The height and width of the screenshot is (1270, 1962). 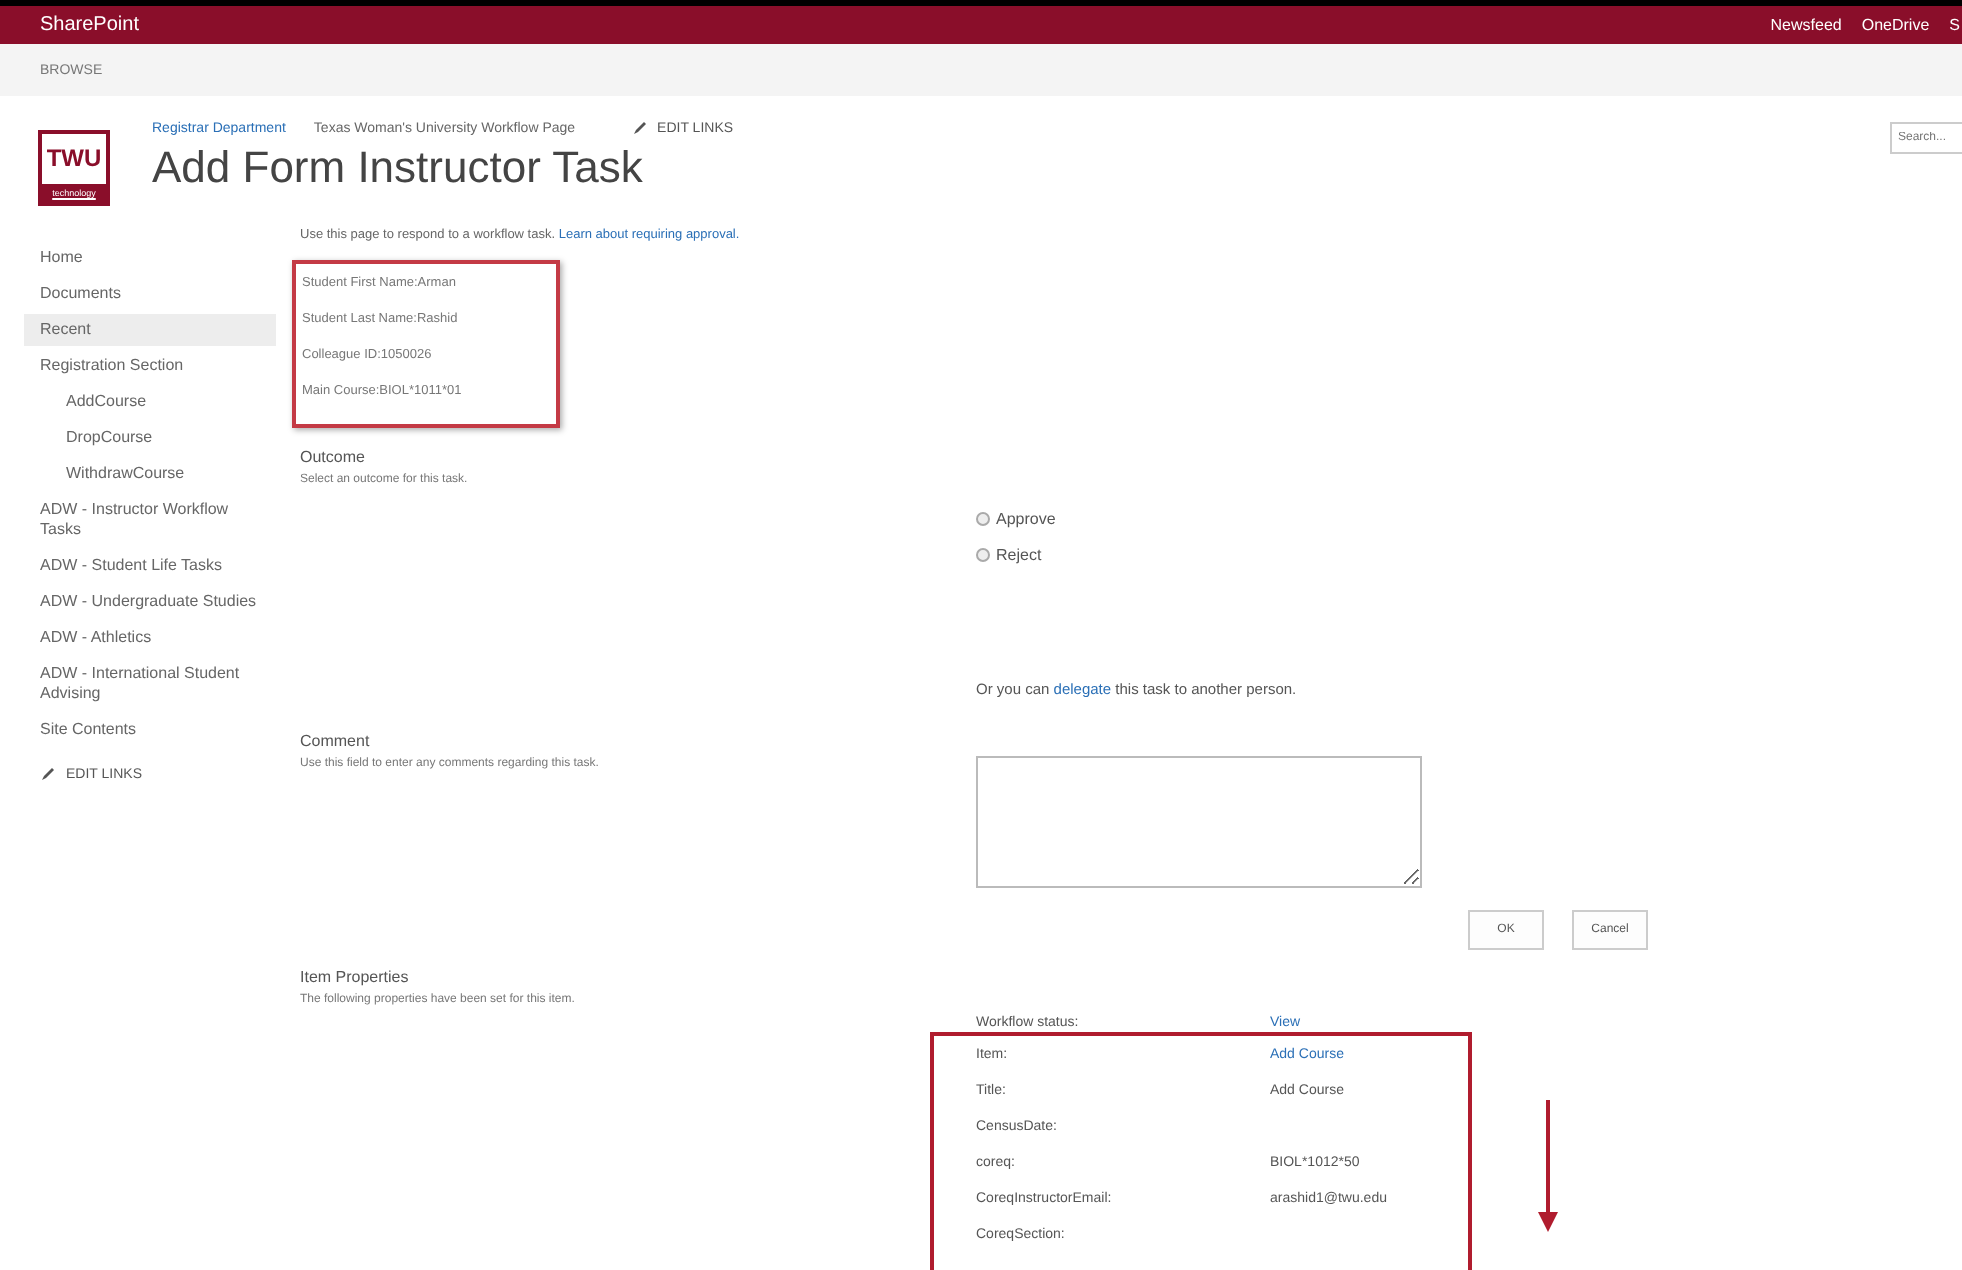 I want to click on top-nav-link: S, so click(x=1954, y=25).